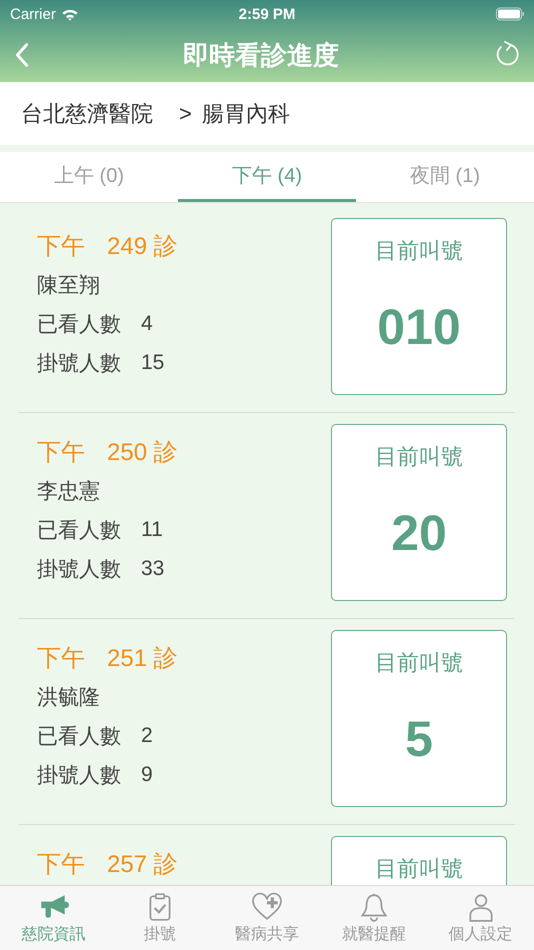 The image size is (534, 950). I want to click on seen-count: 4, so click(147, 324).